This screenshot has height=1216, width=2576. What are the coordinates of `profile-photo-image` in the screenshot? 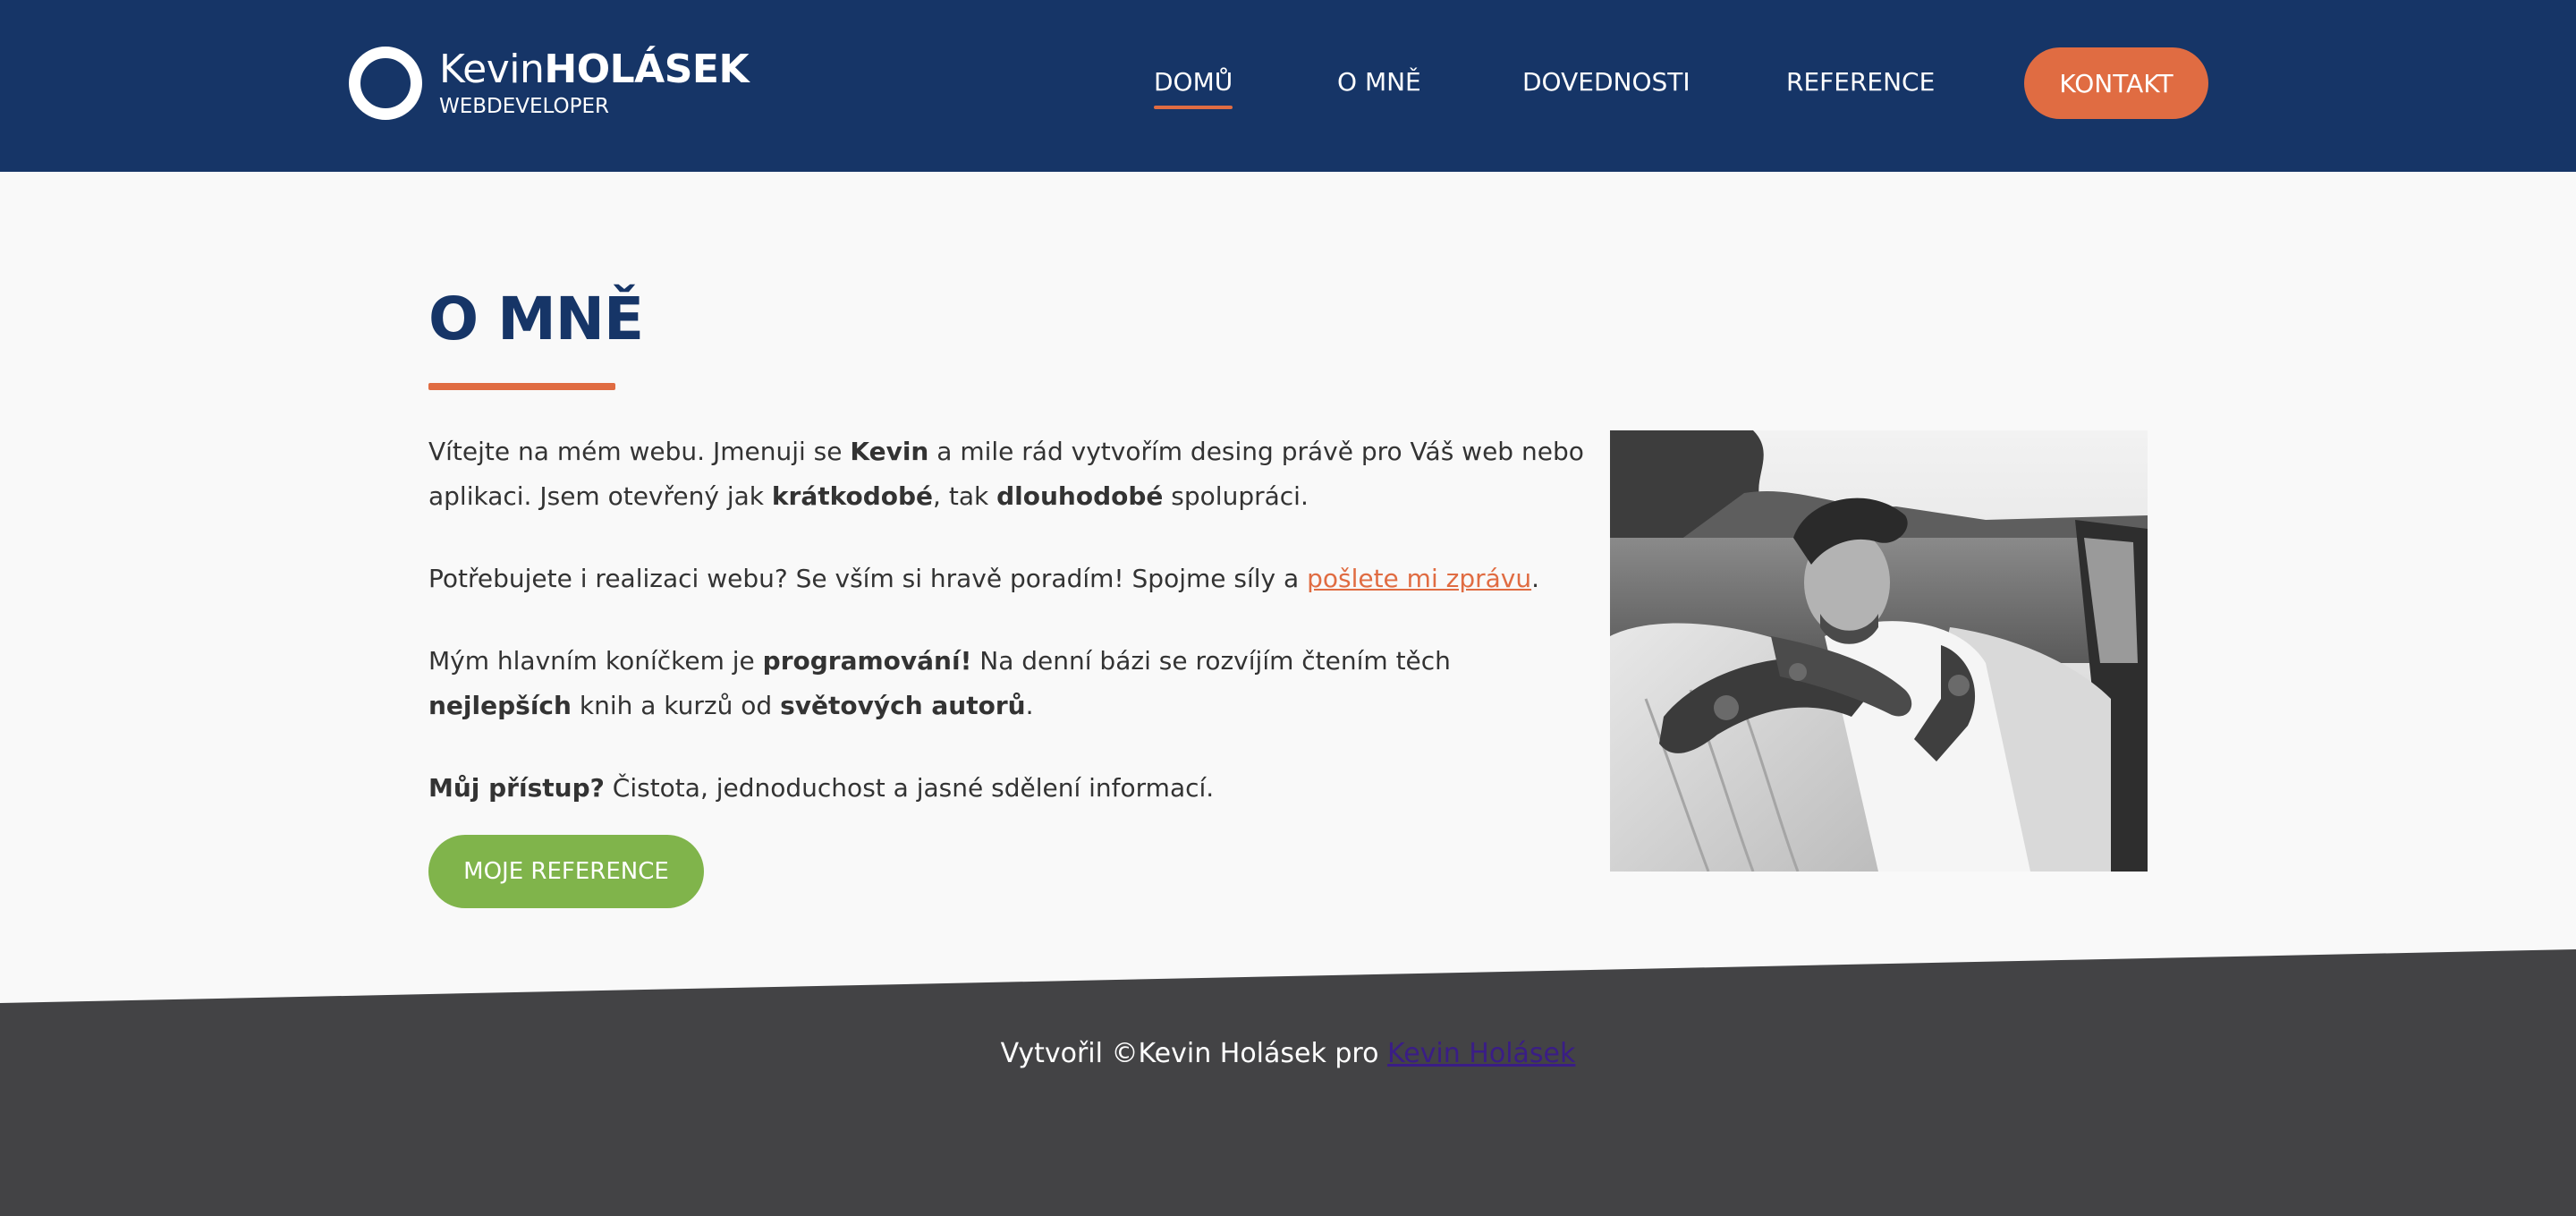 It's located at (1879, 651).